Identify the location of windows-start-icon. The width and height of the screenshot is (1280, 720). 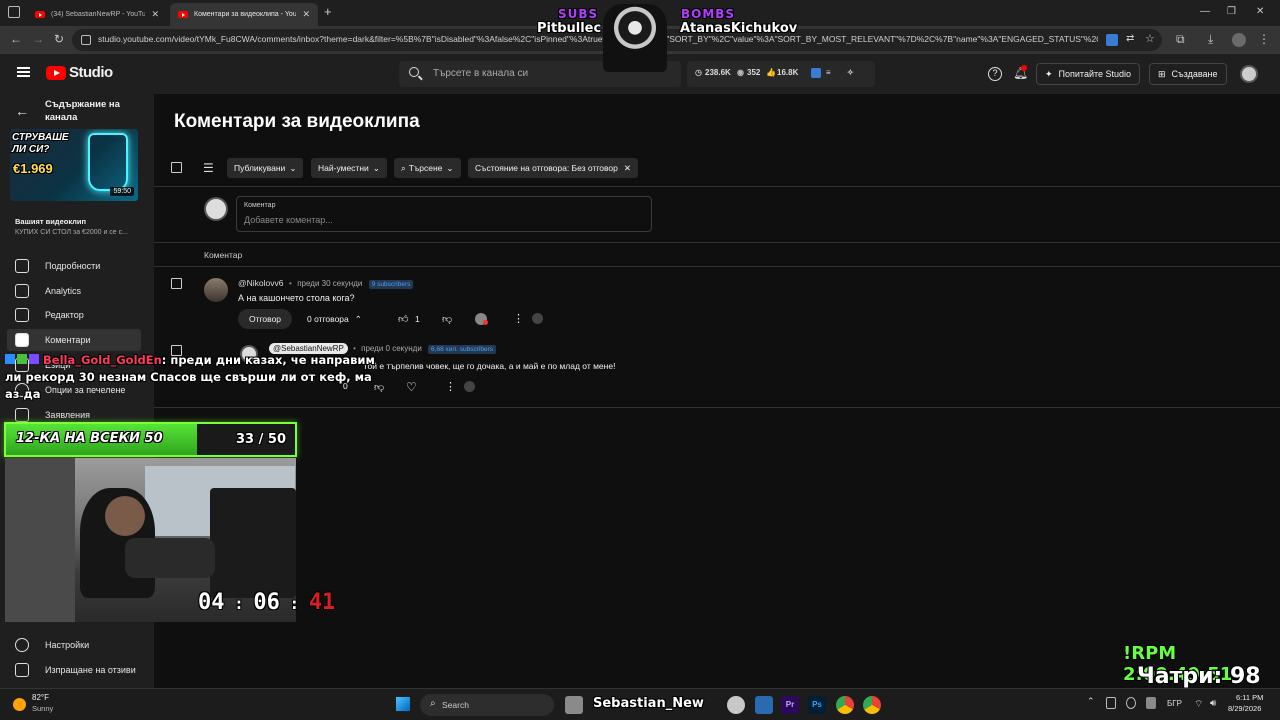
(403, 704).